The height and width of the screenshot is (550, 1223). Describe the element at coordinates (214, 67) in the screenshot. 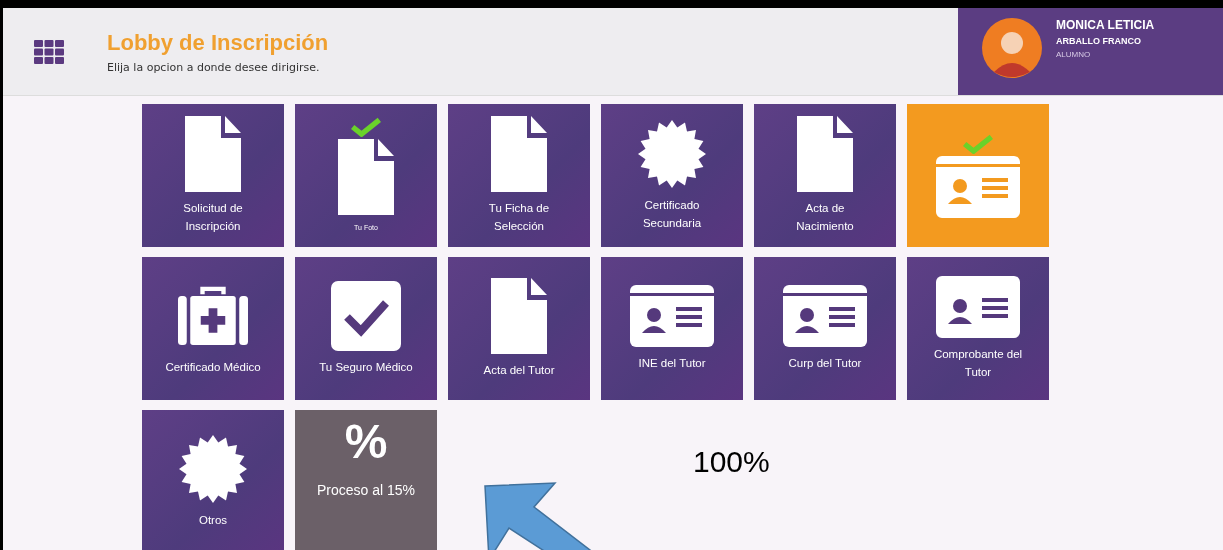

I see `page-subtitle: Elija la opcion a donde desee dirigirse.` at that location.